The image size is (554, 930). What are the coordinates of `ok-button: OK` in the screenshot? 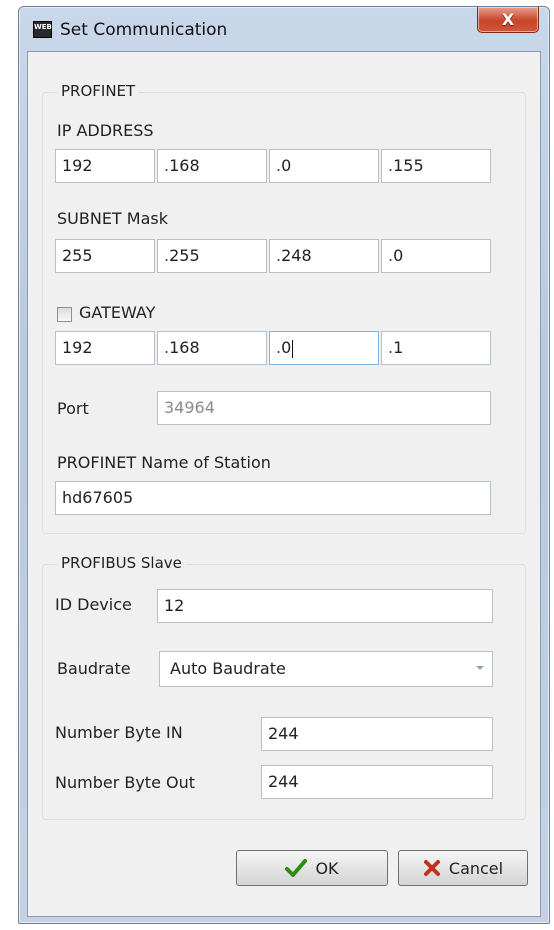 It's located at (312, 868).